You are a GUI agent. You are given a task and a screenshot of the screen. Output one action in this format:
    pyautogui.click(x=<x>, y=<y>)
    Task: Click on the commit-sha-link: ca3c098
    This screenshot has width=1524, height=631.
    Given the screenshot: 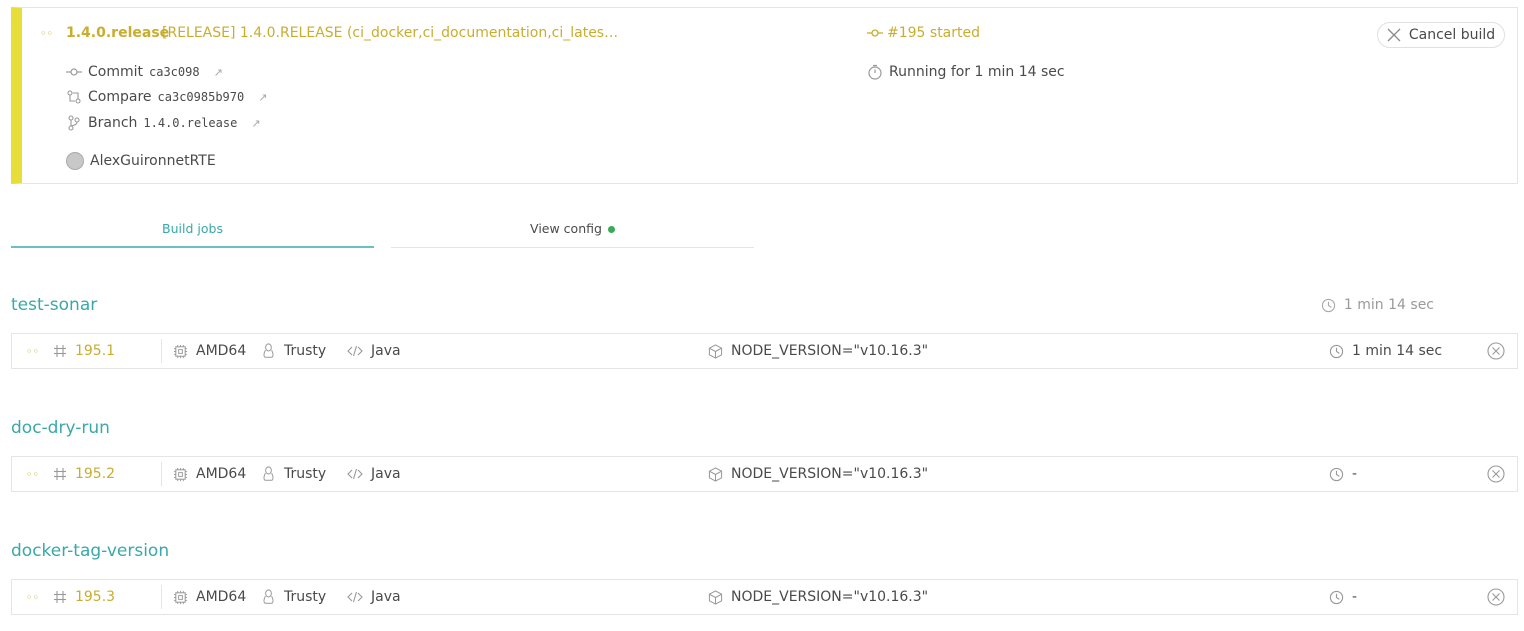 What is the action you would take?
    pyautogui.click(x=174, y=72)
    